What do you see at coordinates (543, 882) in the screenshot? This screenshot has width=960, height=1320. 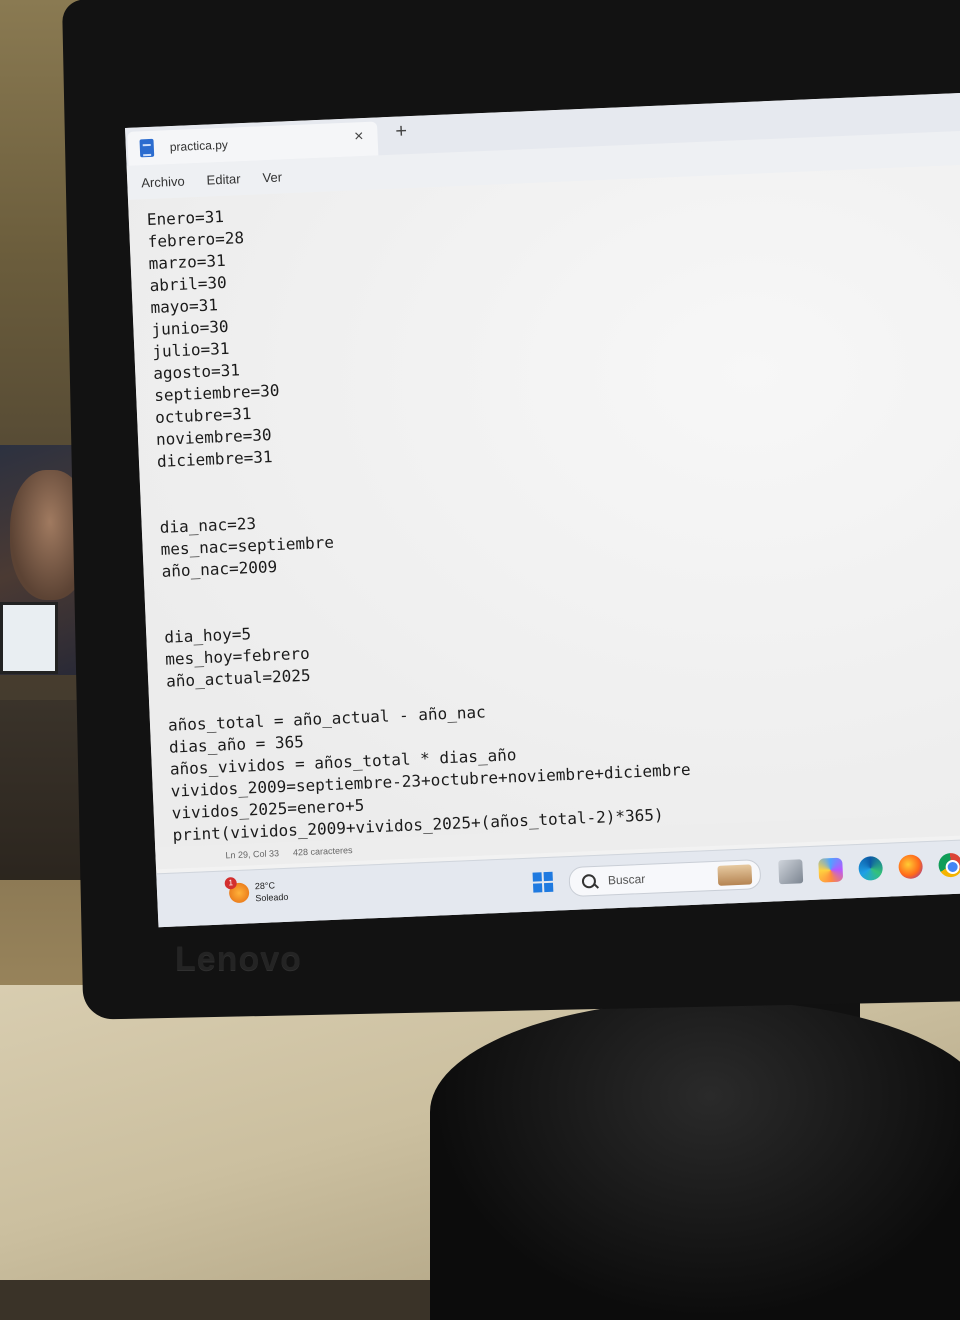 I see `windows-start-icon` at bounding box center [543, 882].